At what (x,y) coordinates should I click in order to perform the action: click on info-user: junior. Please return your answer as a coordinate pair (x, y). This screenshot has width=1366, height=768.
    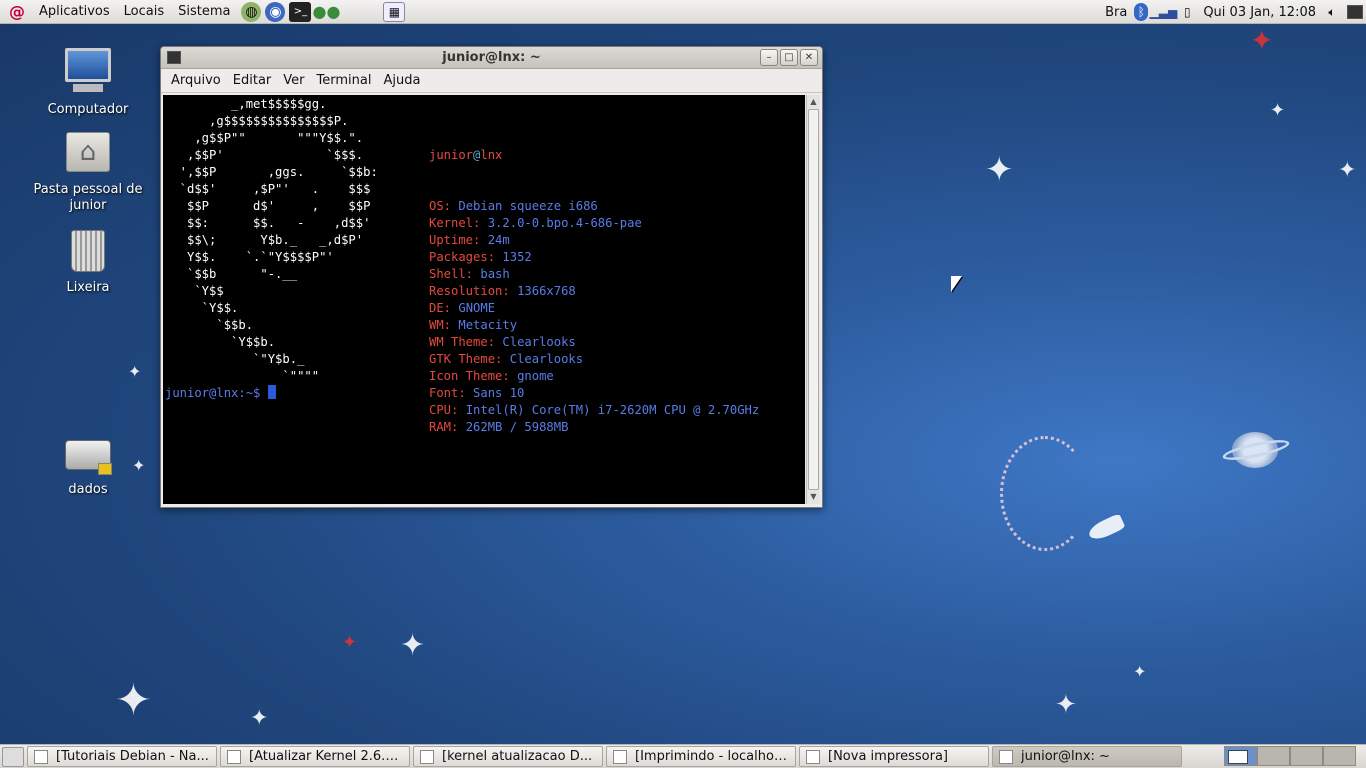
    Looking at the image, I should click on (451, 155).